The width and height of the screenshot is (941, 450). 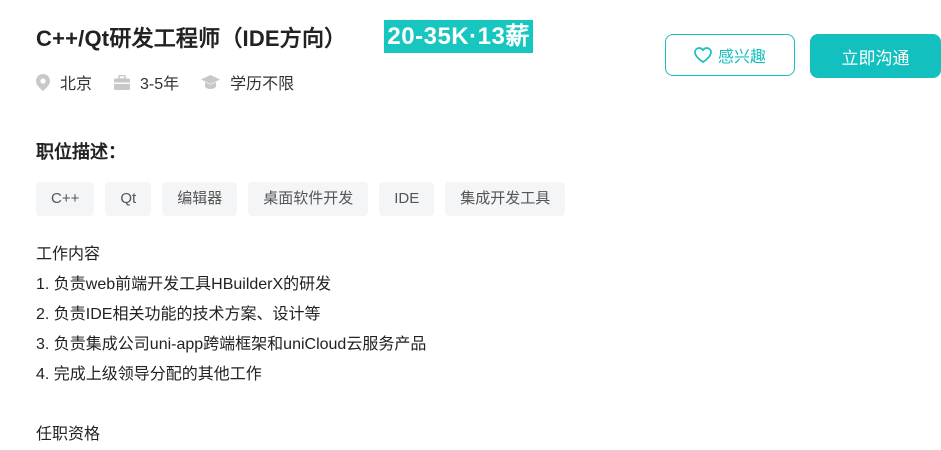 I want to click on job-header: C++/Qt研发工程师（IDE方向） 20-35K·13薪, so click(x=284, y=36).